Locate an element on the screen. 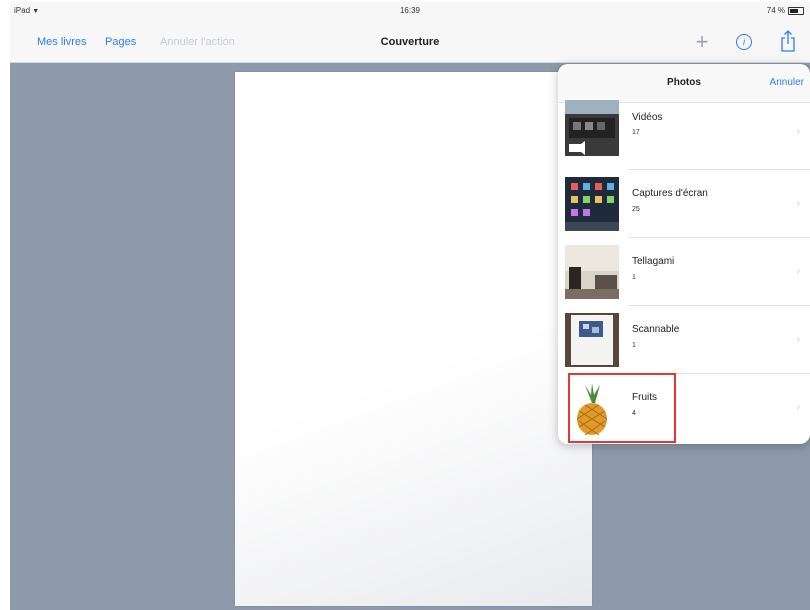  album-name: Scannable is located at coordinates (656, 329).